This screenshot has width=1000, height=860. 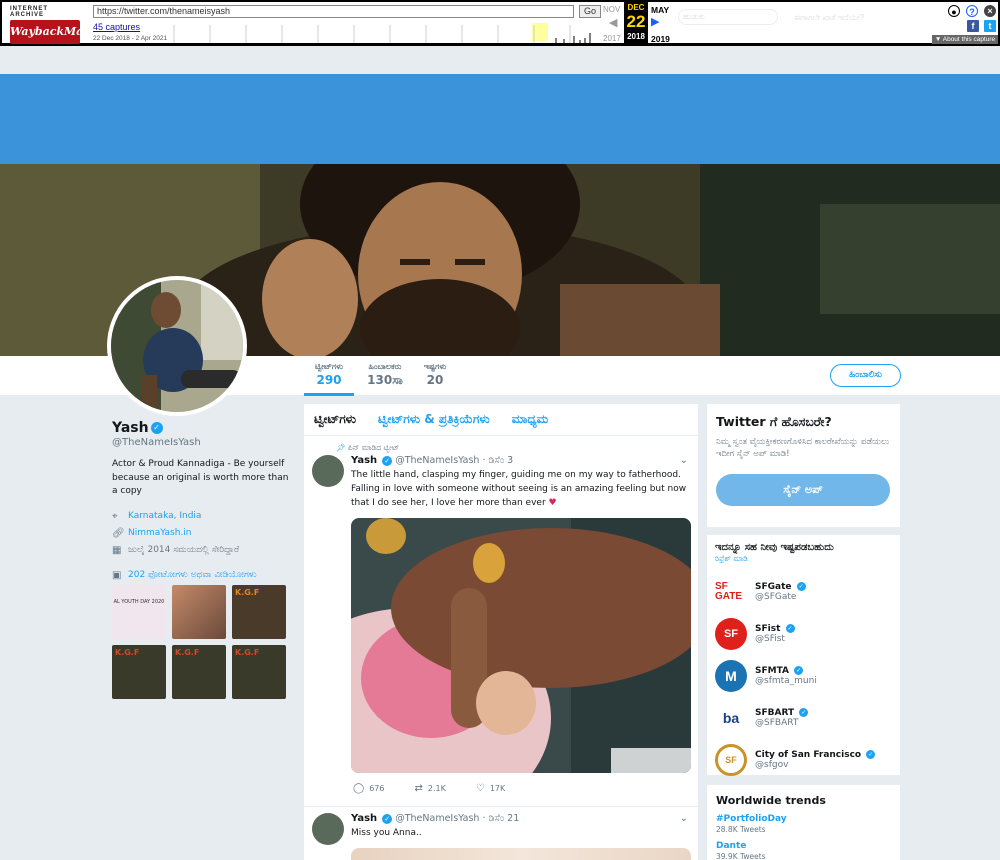 I want to click on captures-link: 45 captures, so click(x=116, y=27).